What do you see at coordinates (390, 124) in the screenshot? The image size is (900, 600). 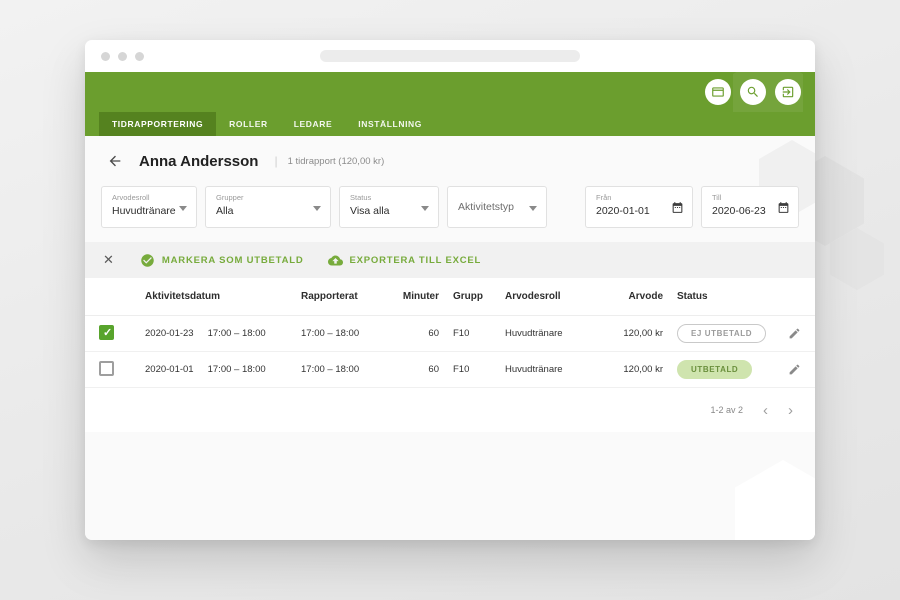 I see `tab-installning: INSTÄLLNING` at bounding box center [390, 124].